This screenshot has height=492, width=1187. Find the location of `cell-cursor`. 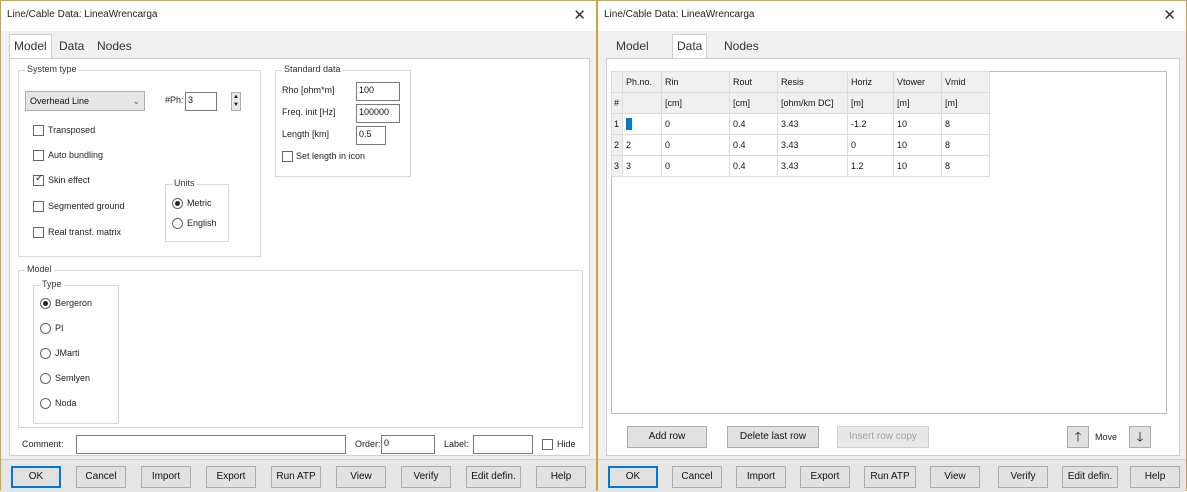

cell-cursor is located at coordinates (629, 124).